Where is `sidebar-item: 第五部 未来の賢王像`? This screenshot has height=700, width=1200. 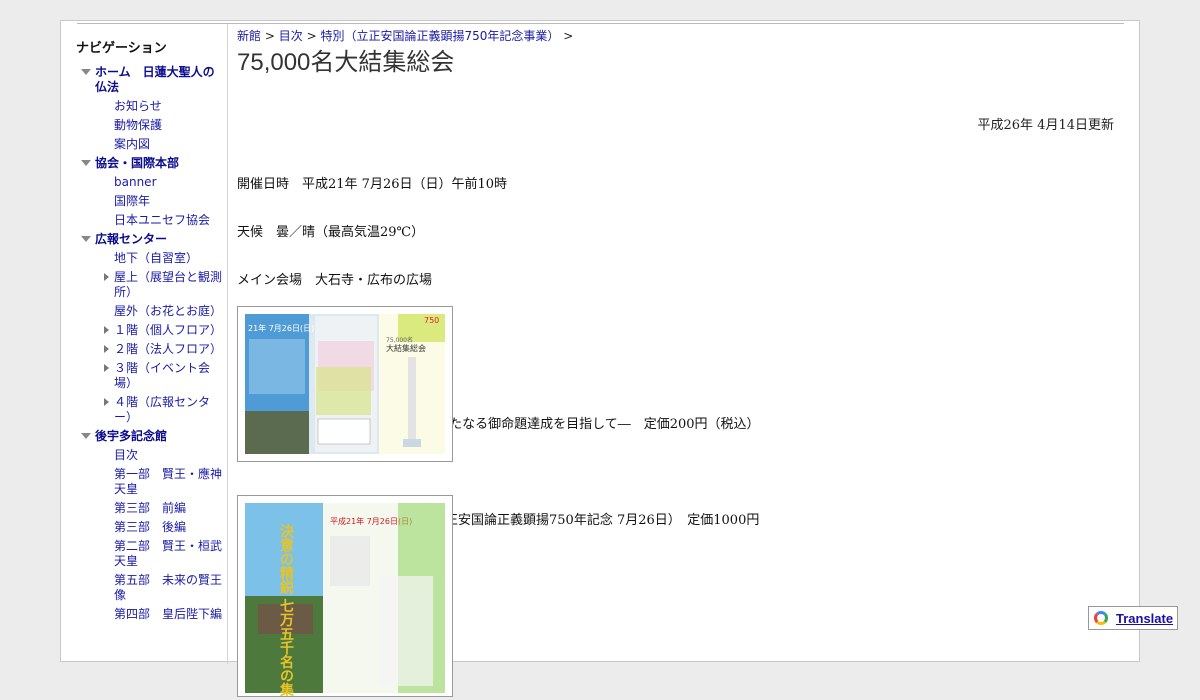 sidebar-item: 第五部 未来の賢王像 is located at coordinates (144, 586).